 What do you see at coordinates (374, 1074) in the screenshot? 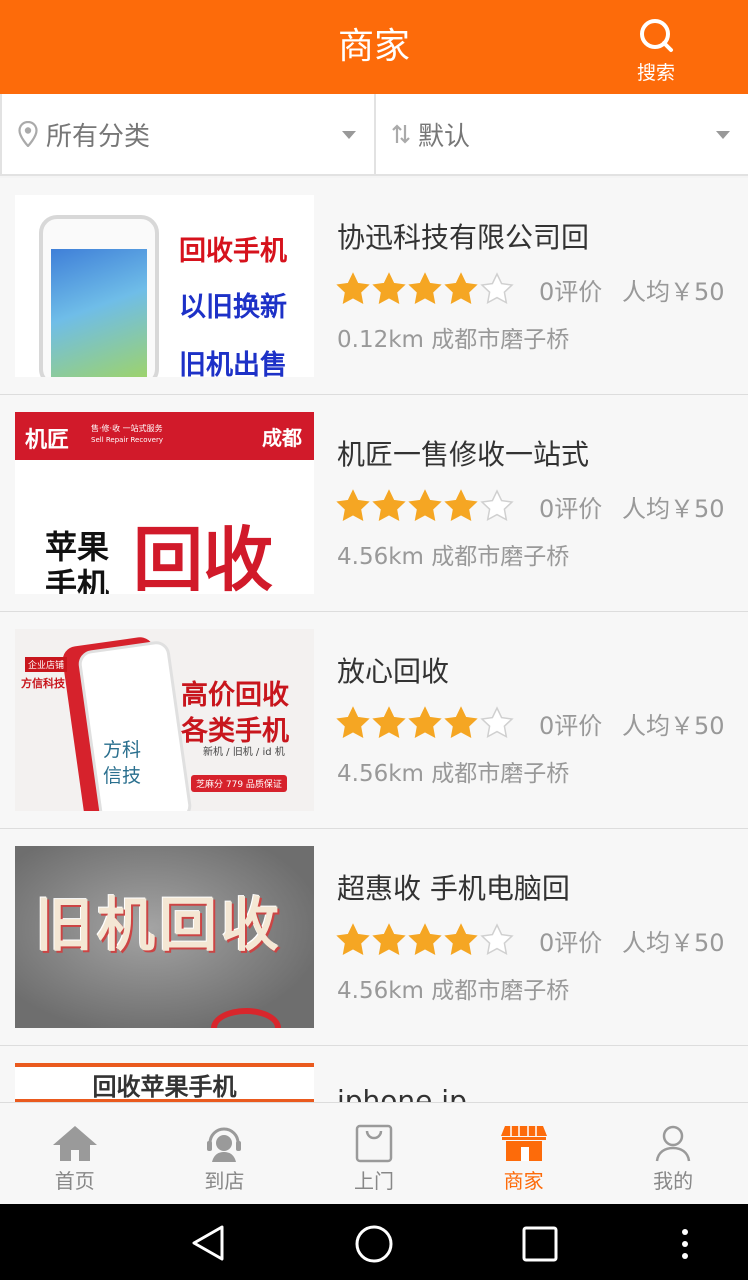
I see `store-list-item: 回收苹果手机 iphone.ip` at bounding box center [374, 1074].